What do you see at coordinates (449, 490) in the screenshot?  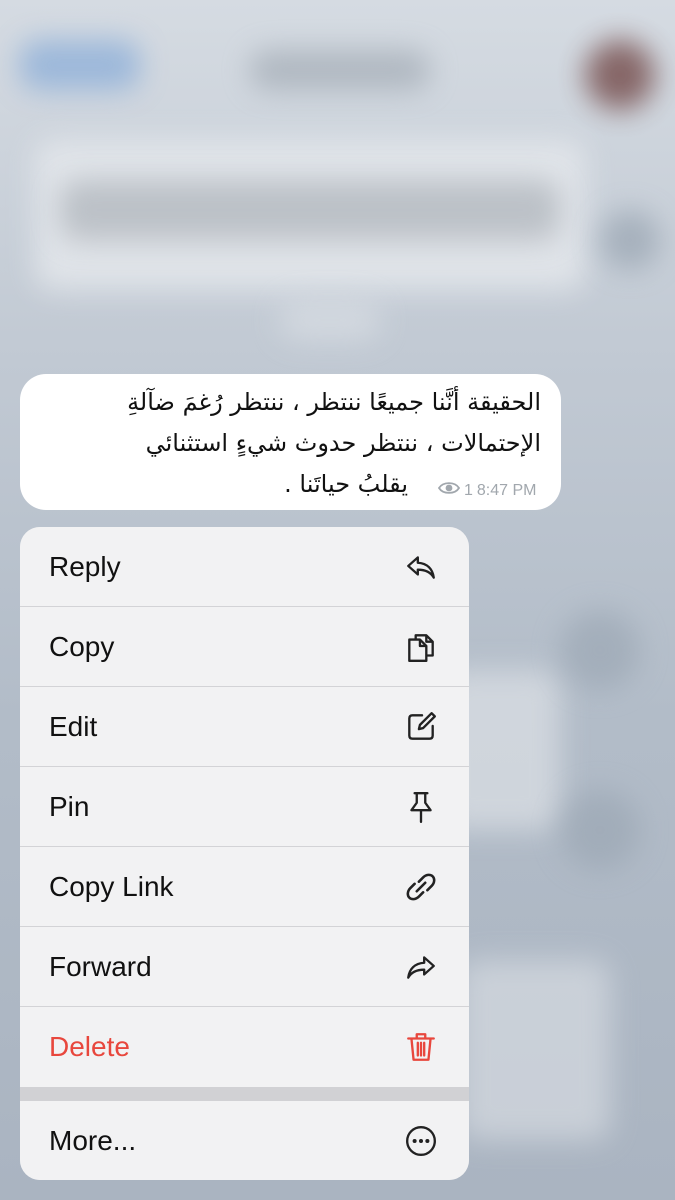 I see `eye-icon` at bounding box center [449, 490].